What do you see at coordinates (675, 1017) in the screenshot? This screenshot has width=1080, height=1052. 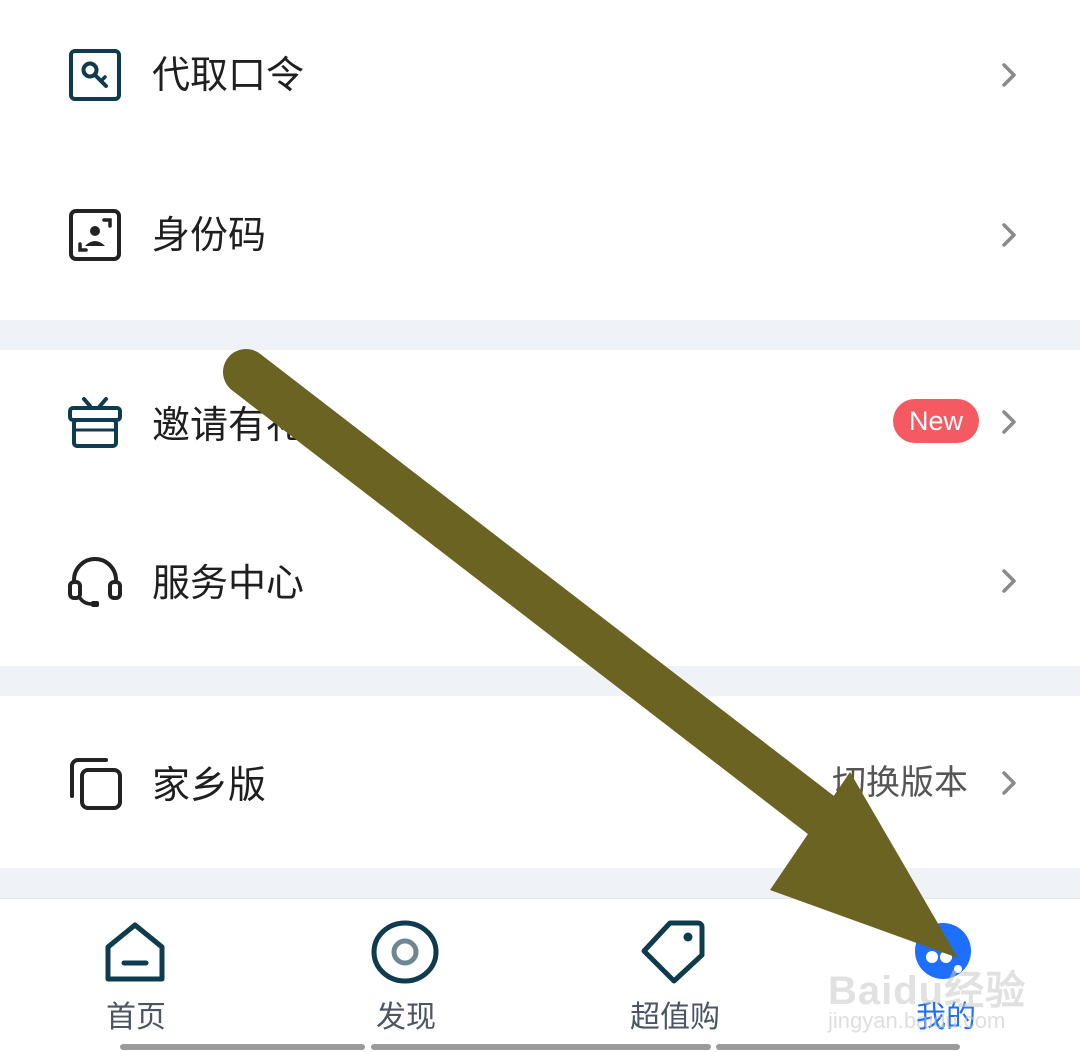 I see `tab-label: 超值购` at bounding box center [675, 1017].